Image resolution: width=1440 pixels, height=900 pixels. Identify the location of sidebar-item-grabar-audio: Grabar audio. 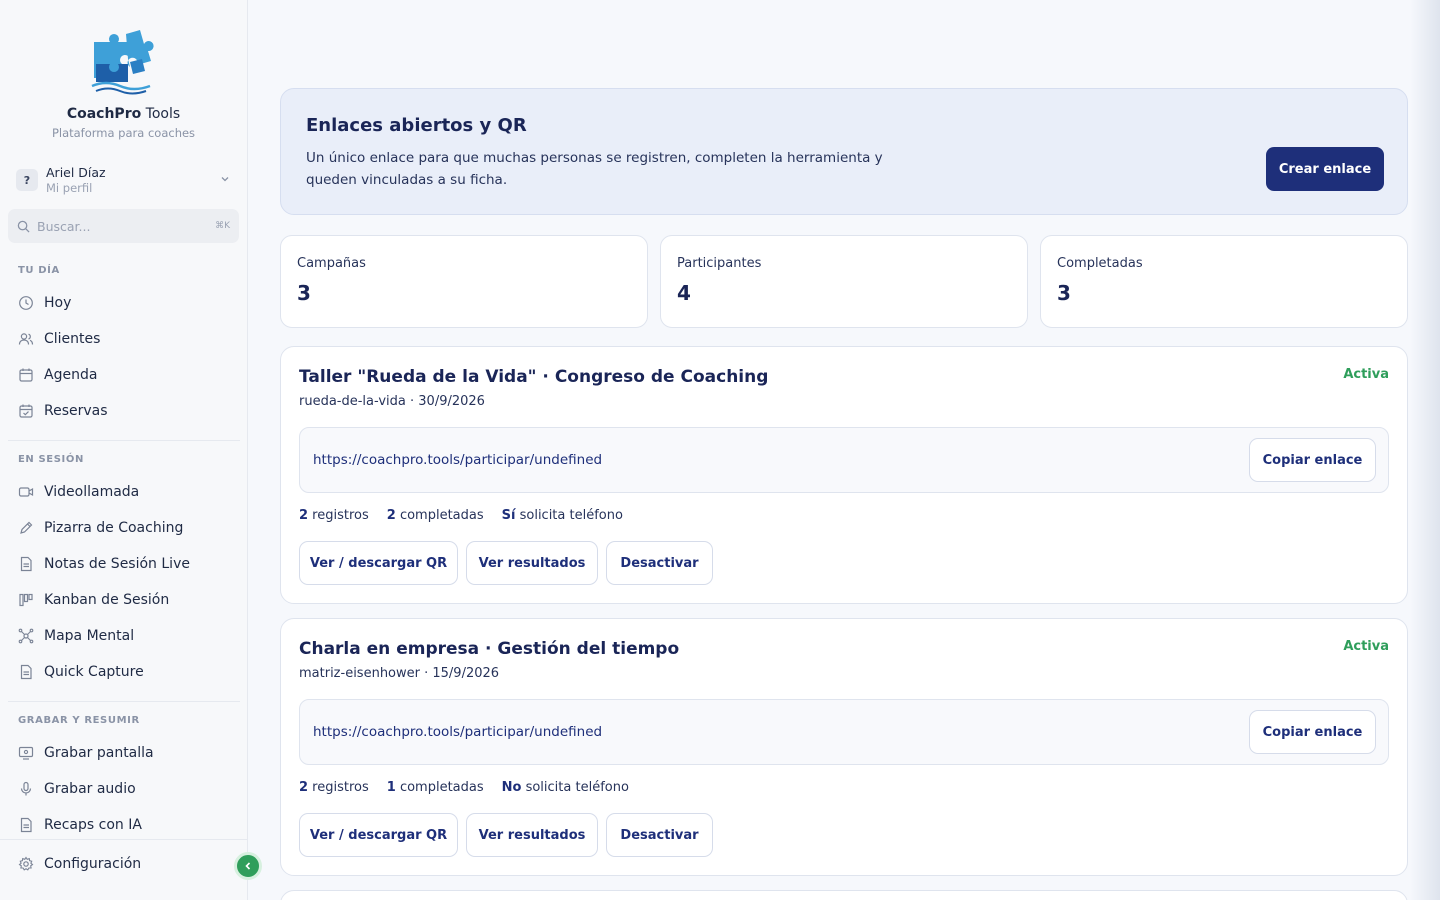
(124, 789).